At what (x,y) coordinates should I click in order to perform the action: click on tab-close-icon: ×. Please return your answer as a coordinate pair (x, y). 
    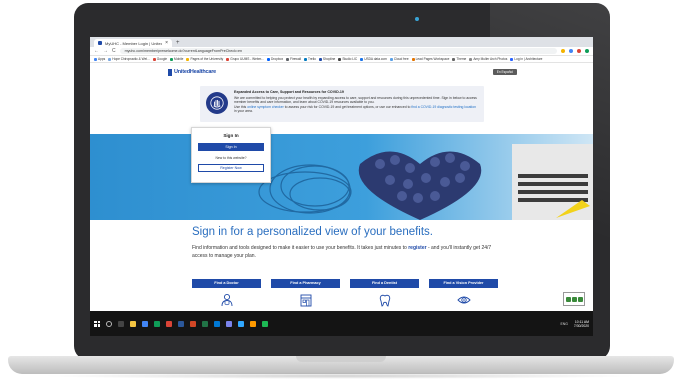
    Looking at the image, I should click on (166, 43).